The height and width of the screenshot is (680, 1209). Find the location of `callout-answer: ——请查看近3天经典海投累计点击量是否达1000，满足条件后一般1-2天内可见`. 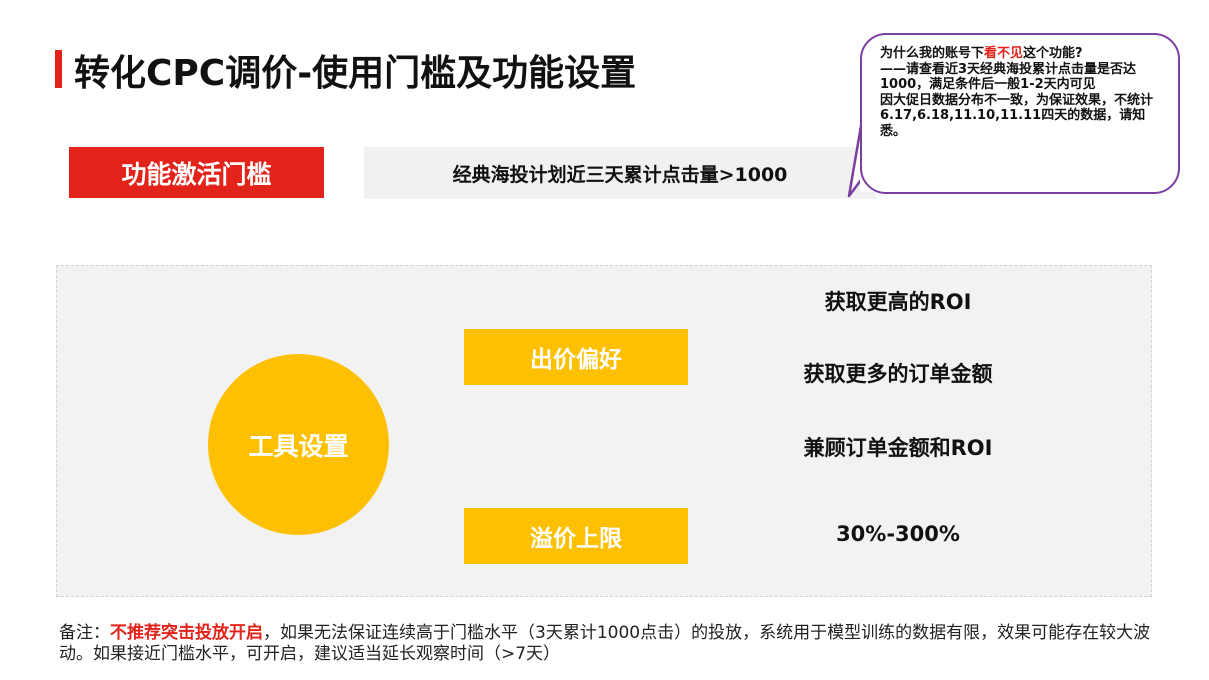

callout-answer: ——请查看近3天经典海投累计点击量是否达1000，满足条件后一般1-2天内可见 is located at coordinates (1008, 77).